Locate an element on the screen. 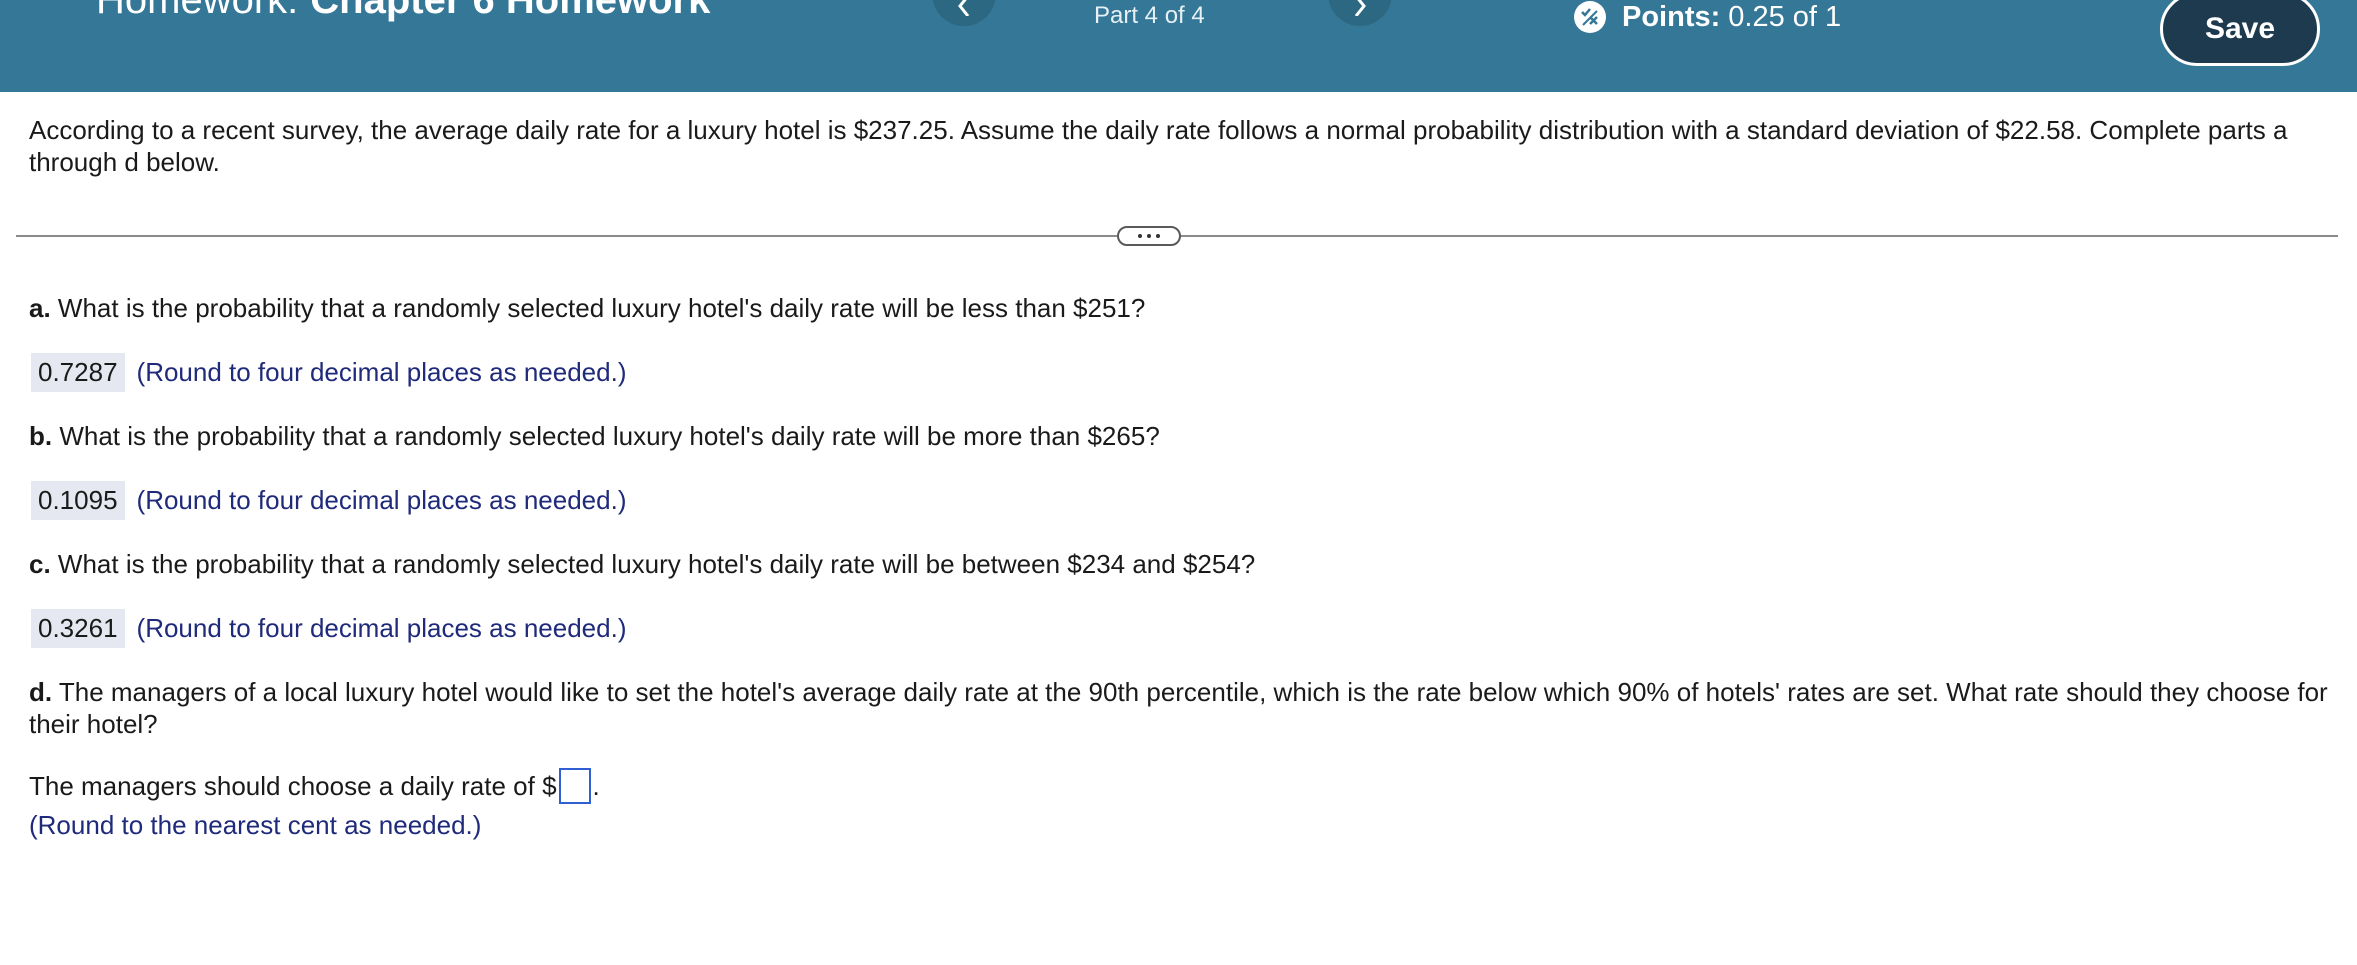 The image size is (2357, 965). rounding-hint: (Round to the nearest cent as needed.) is located at coordinates (255, 825).